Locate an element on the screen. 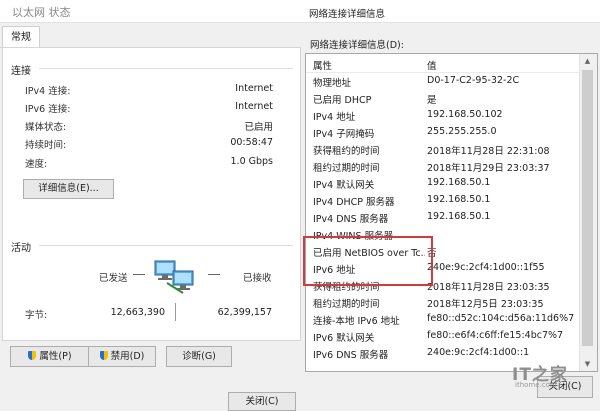 The height and width of the screenshot is (411, 600). bytes-label: 字节: is located at coordinates (36, 315).